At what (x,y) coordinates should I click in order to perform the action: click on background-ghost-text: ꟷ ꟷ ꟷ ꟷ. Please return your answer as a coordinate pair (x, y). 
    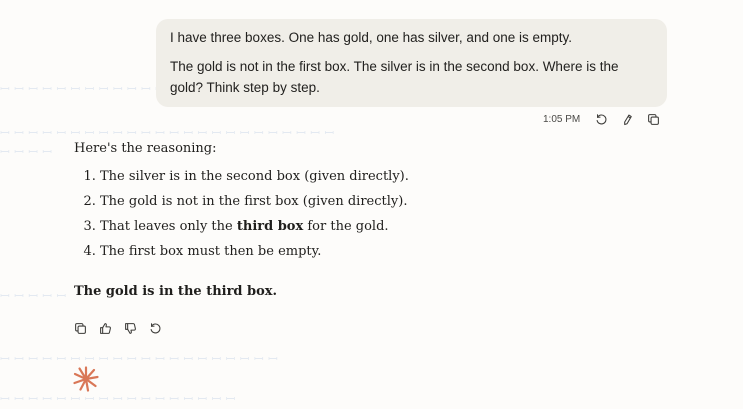
    Looking at the image, I should click on (26, 152).